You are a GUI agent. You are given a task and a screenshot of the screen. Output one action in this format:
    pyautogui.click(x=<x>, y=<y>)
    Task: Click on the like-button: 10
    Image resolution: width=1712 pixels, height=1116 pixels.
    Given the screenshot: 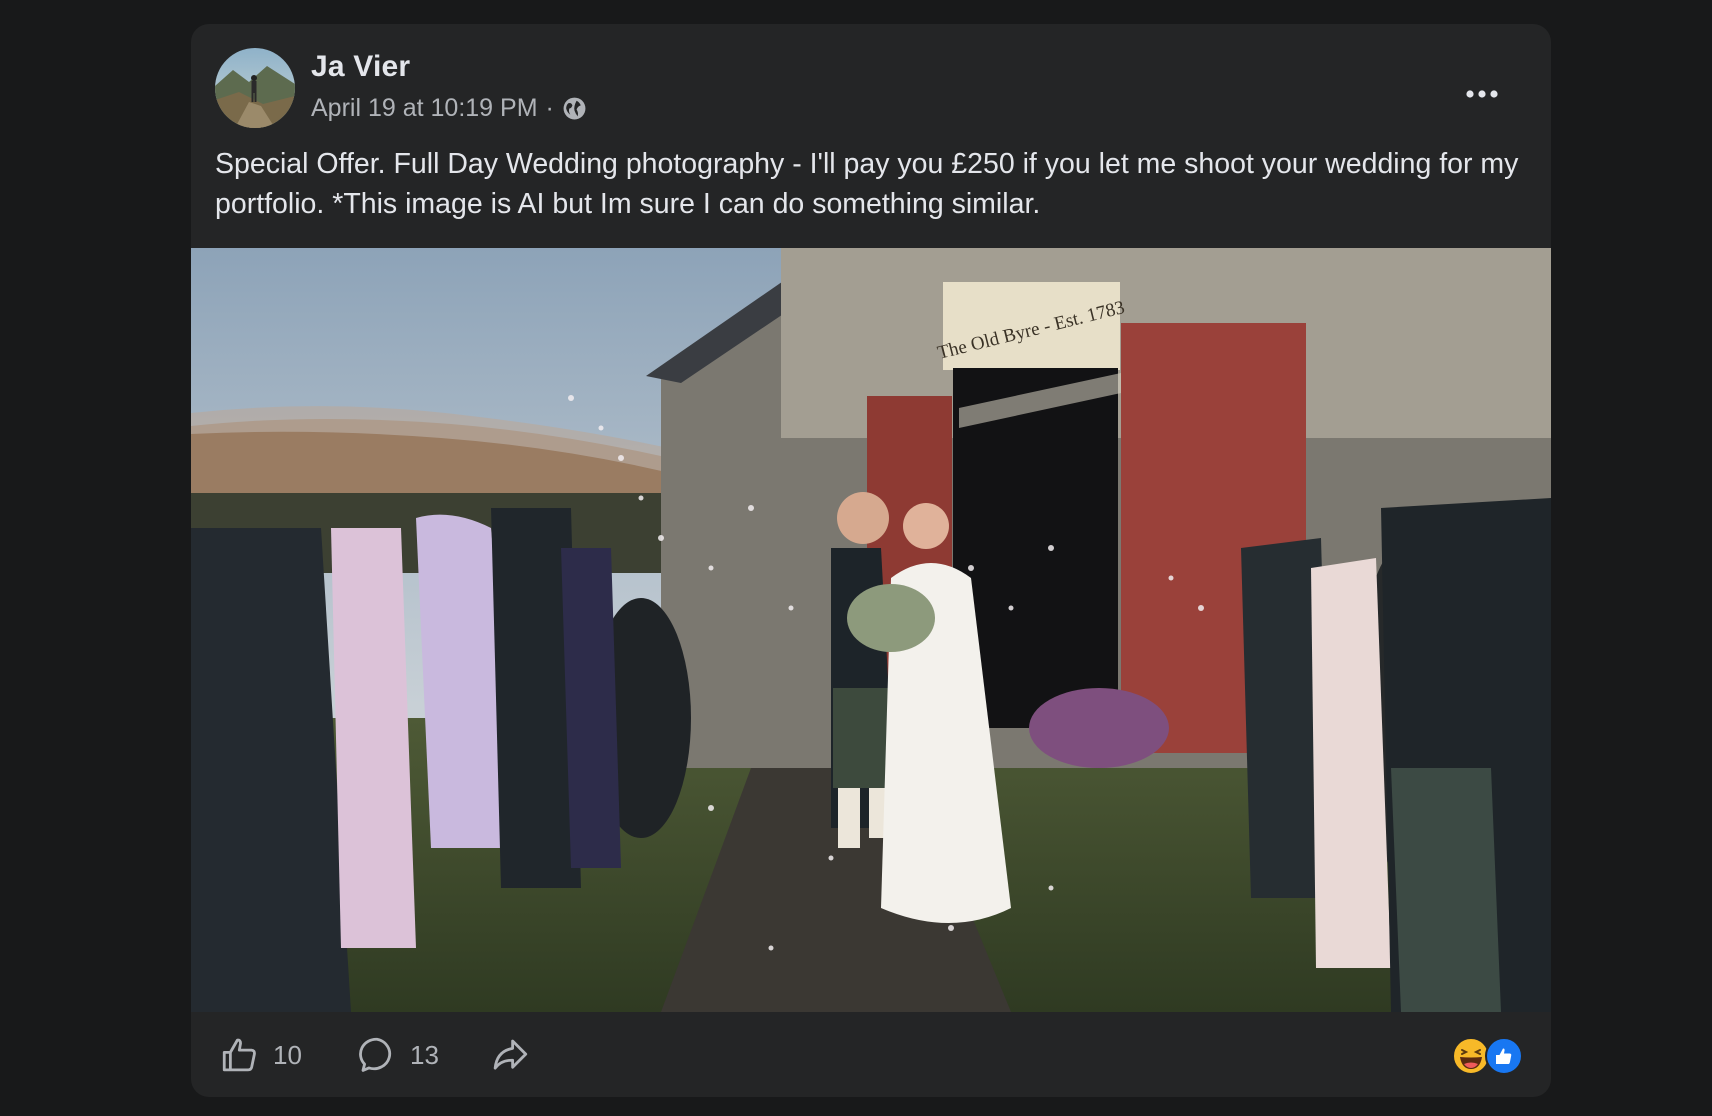 What is the action you would take?
    pyautogui.click(x=260, y=1055)
    